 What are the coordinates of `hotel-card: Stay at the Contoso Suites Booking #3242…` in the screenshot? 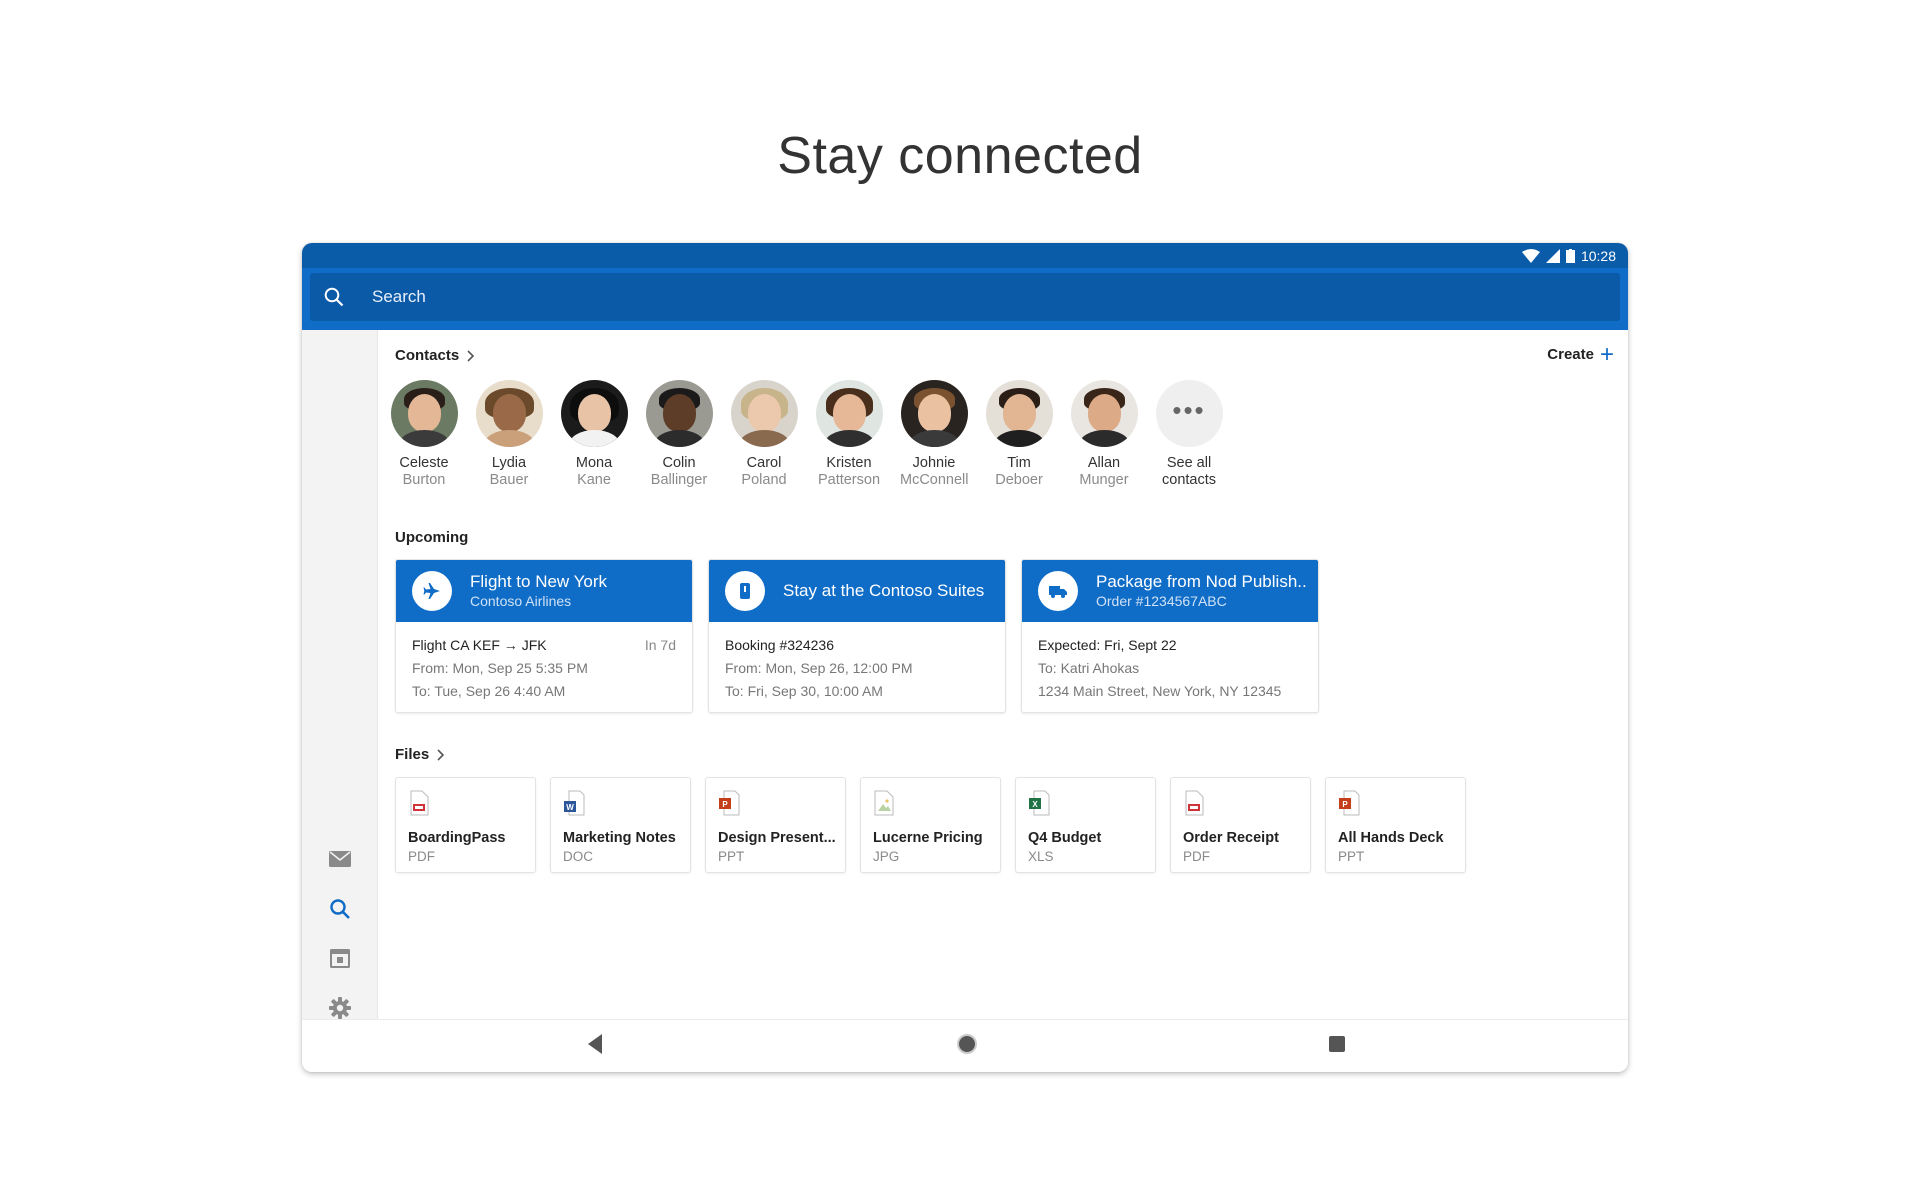 It's located at (857, 636).